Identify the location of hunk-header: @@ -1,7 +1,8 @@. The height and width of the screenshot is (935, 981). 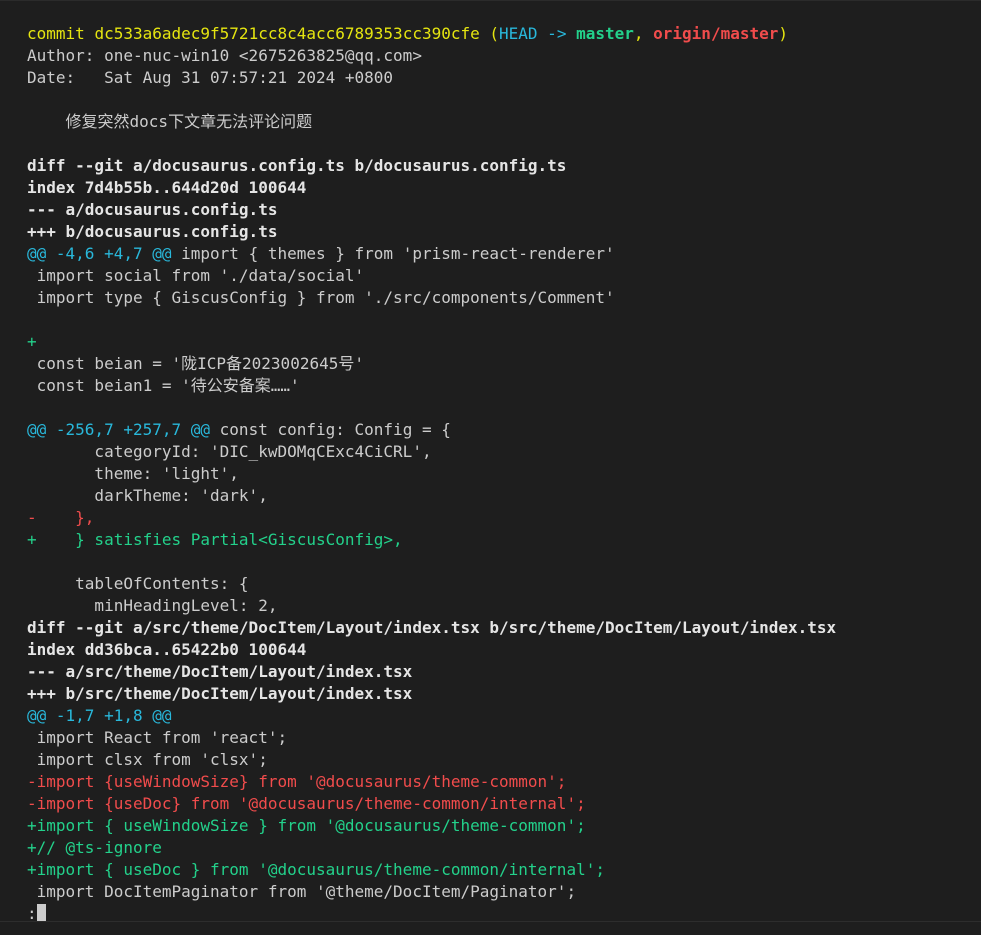
(99, 715).